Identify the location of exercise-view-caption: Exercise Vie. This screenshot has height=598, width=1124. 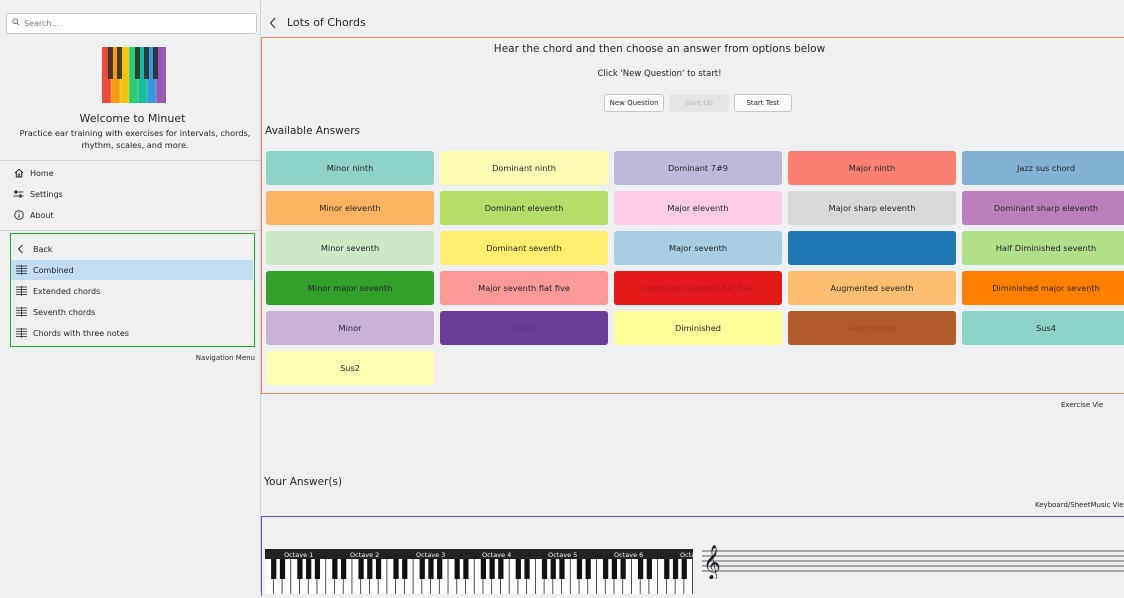
(1082, 405).